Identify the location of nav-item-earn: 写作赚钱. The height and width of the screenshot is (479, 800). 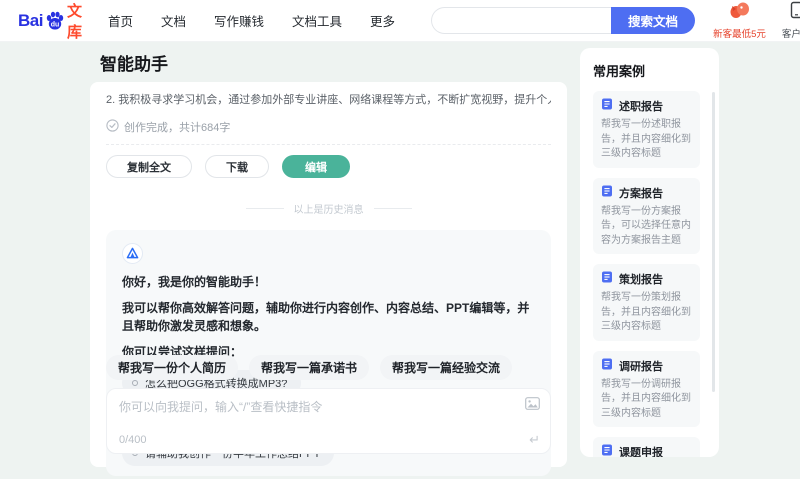
(239, 20).